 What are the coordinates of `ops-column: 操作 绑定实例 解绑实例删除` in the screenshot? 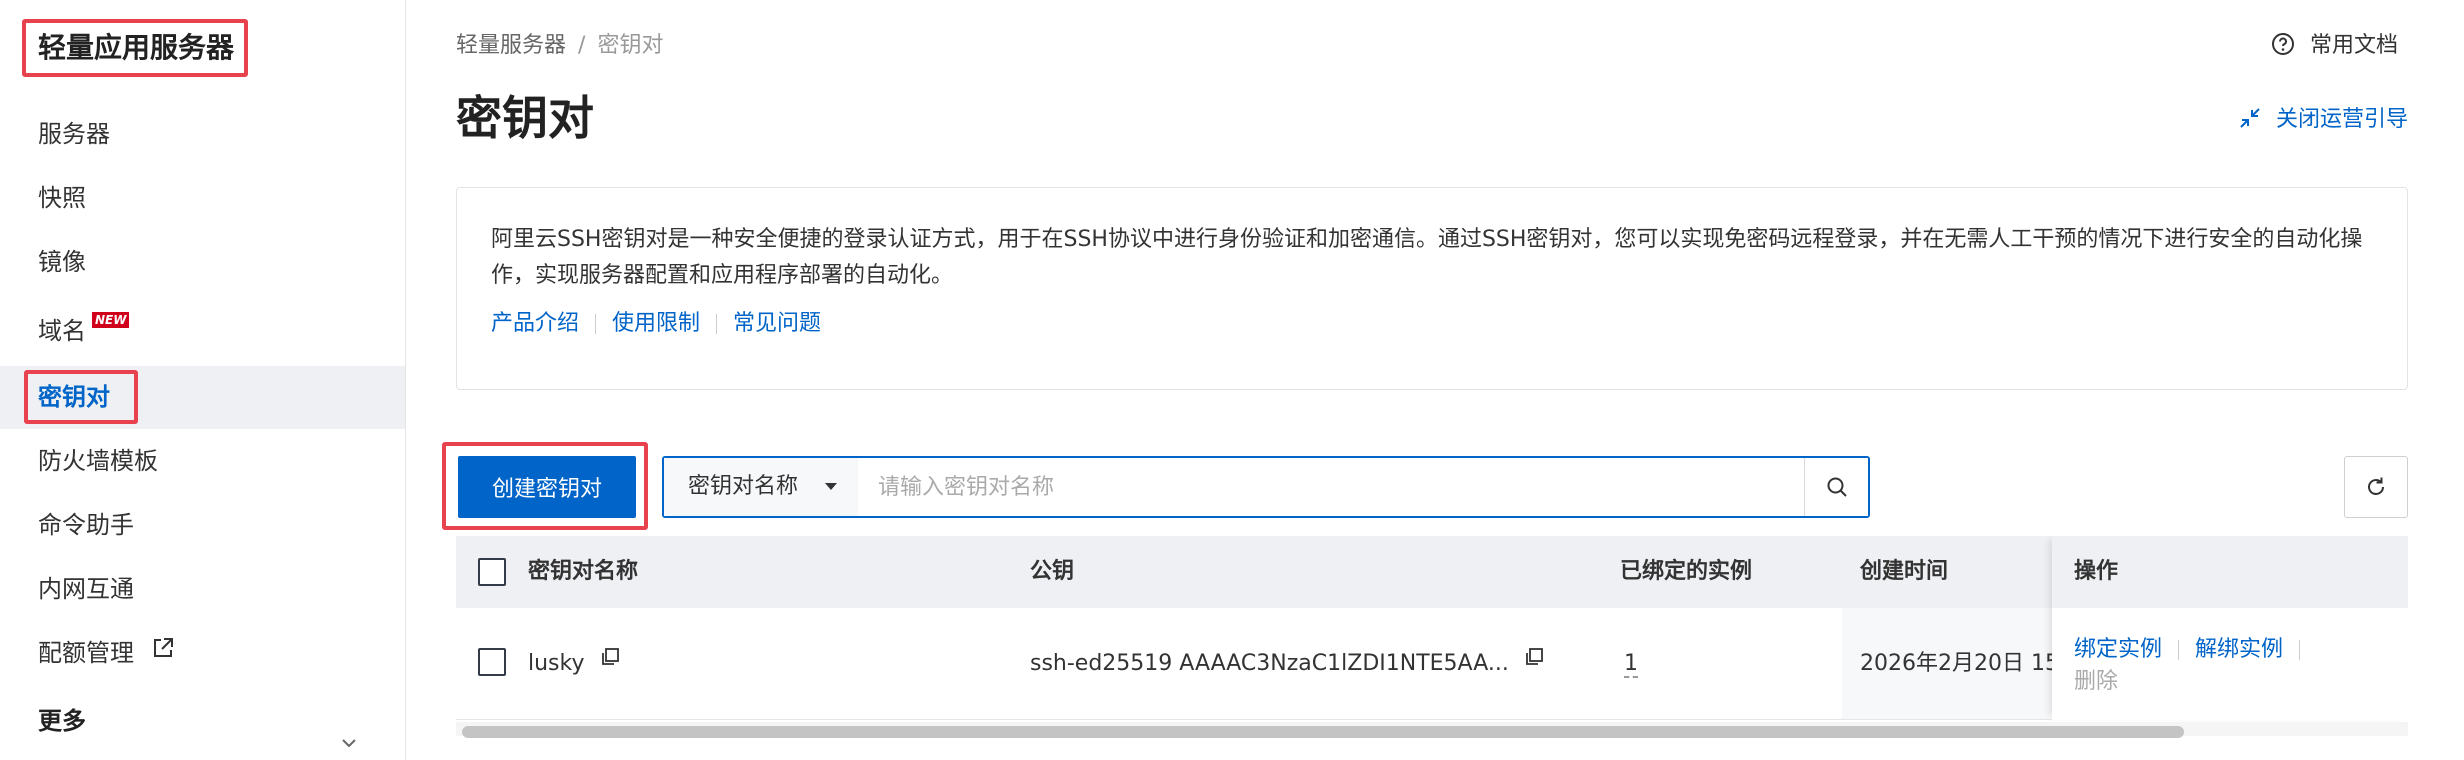 It's located at (2230, 628).